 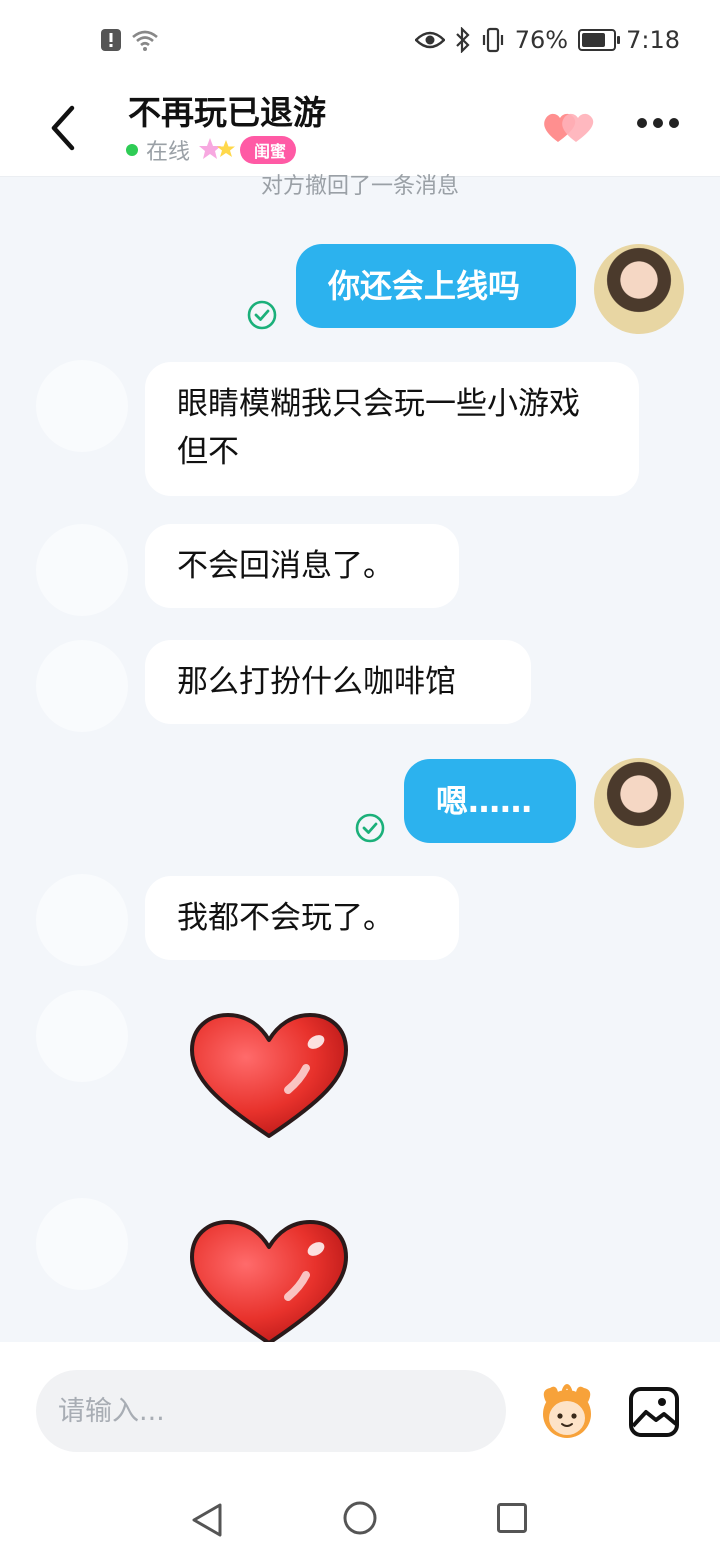 What do you see at coordinates (619, 40) in the screenshot?
I see `battery-cap` at bounding box center [619, 40].